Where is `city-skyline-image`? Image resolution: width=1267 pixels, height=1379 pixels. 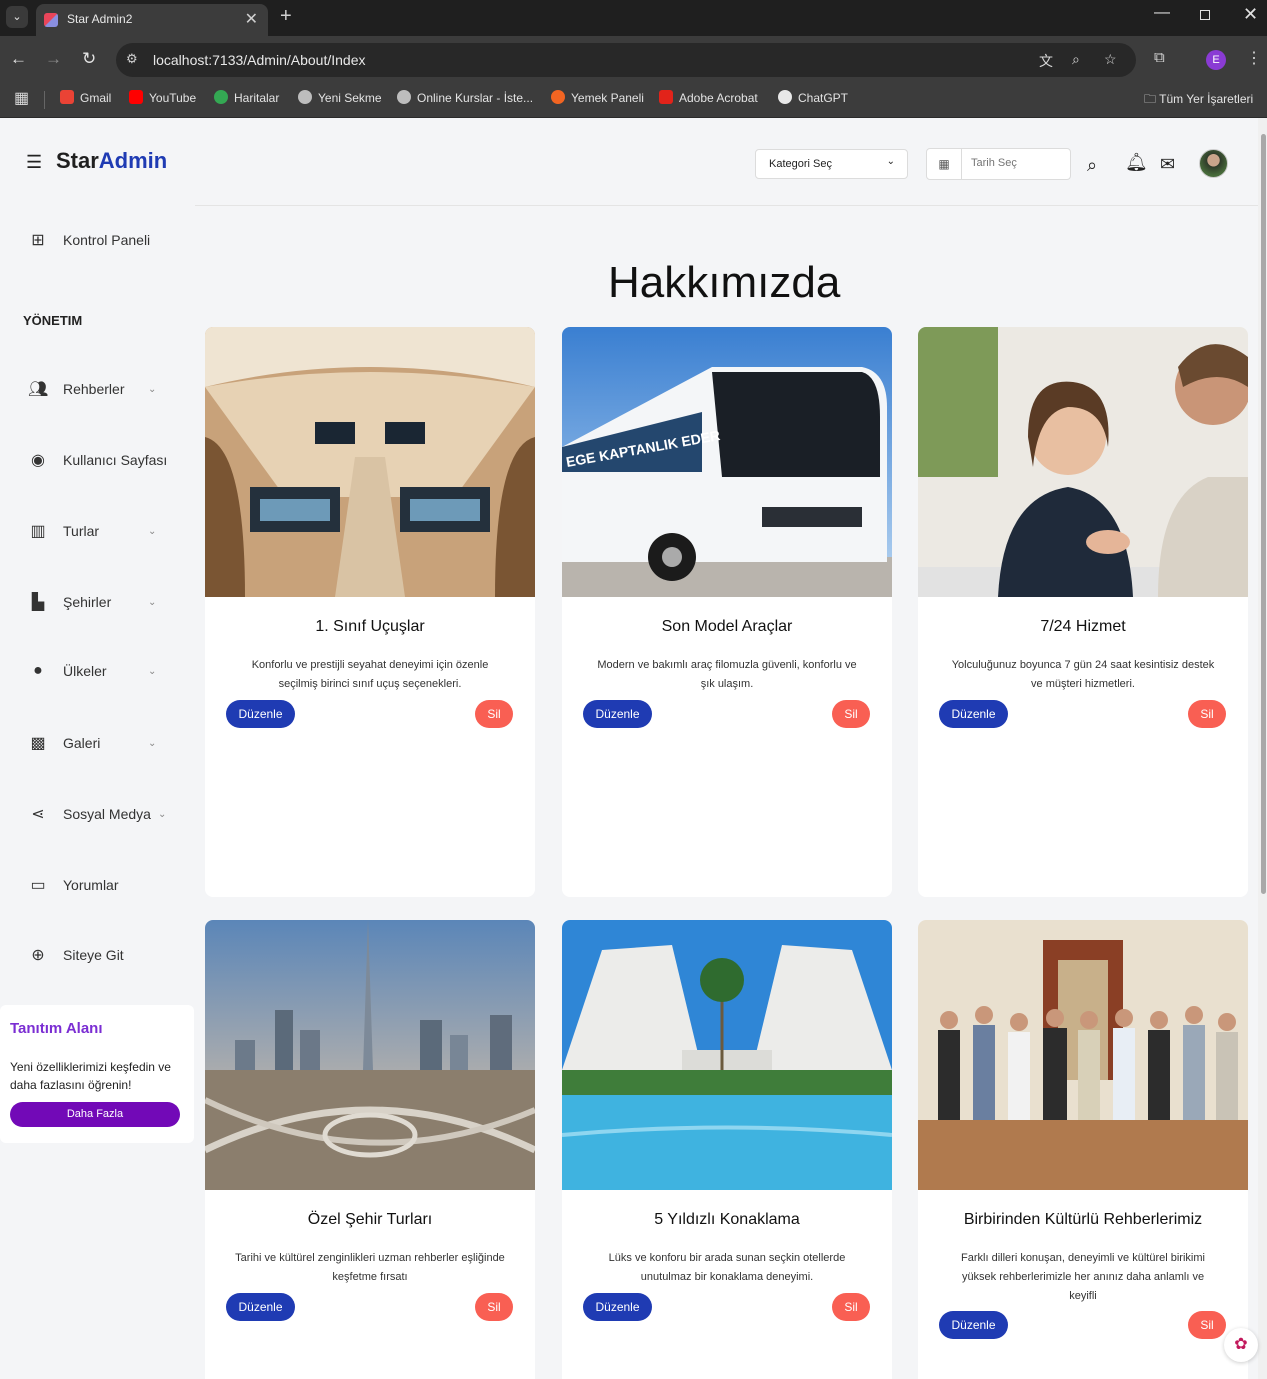
city-skyline-image is located at coordinates (370, 1055).